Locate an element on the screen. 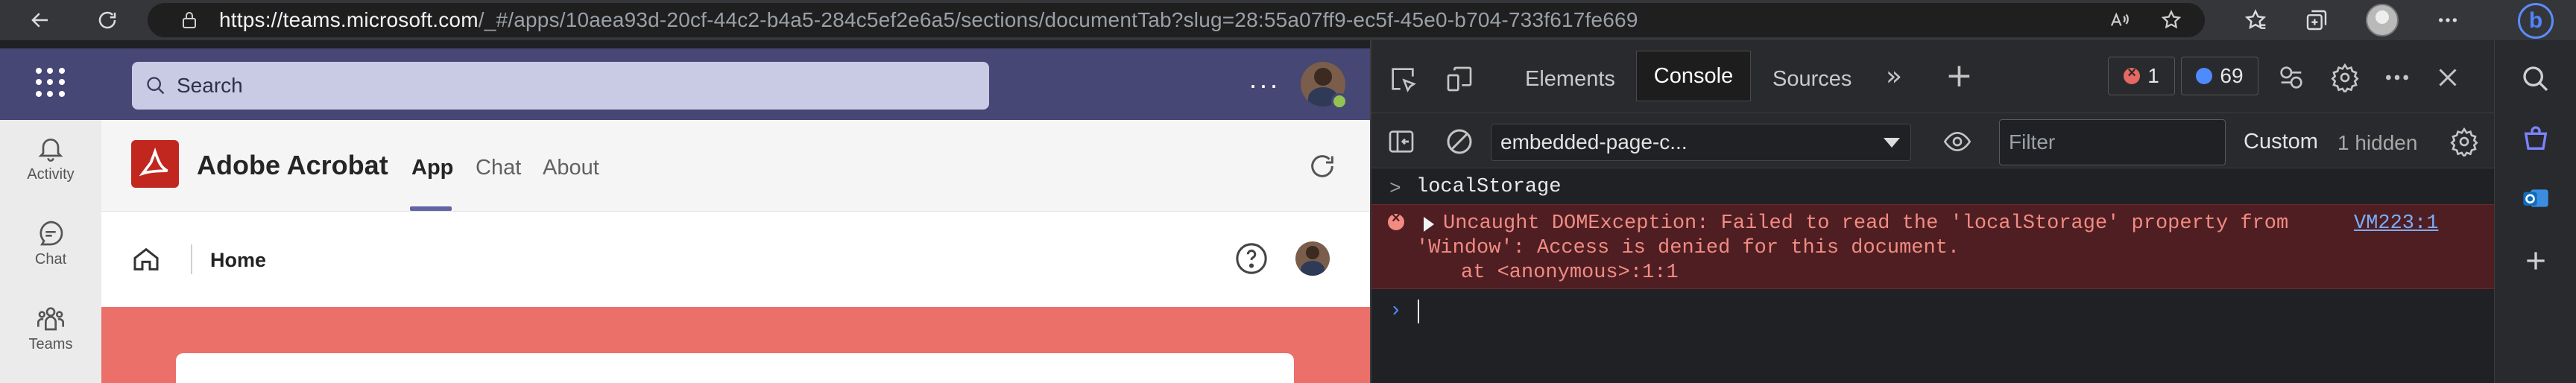 The image size is (2576, 383). feedback-icon is located at coordinates (2291, 77).